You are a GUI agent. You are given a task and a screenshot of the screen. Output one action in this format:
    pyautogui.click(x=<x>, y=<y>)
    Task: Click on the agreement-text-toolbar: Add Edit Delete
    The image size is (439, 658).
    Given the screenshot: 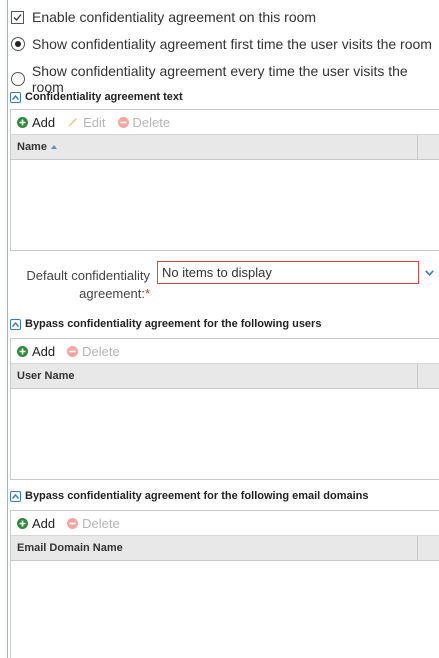 What is the action you would take?
    pyautogui.click(x=225, y=122)
    